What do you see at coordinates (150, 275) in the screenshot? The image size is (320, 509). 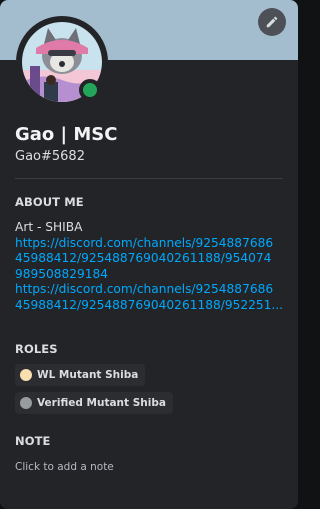 I see `about-link-1-line-3: 989508829184` at bounding box center [150, 275].